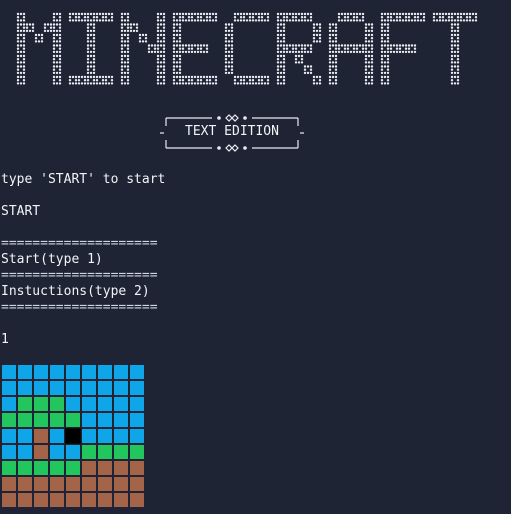  Describe the element at coordinates (5, 339) in the screenshot. I see `user-input-choice: 1` at that location.